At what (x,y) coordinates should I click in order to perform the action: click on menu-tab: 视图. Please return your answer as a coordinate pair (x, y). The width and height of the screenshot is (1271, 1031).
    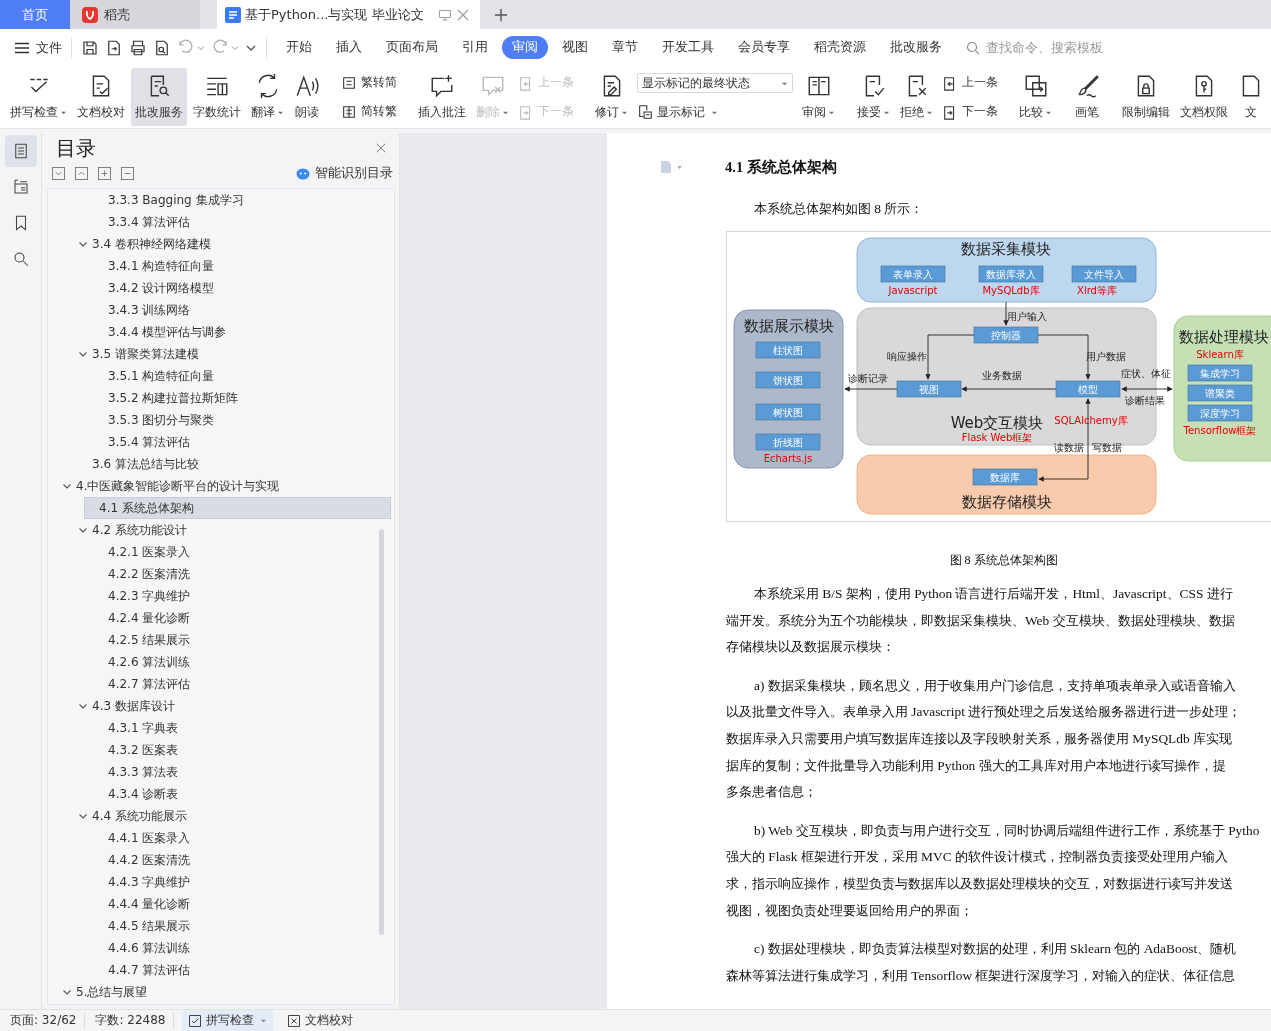
    Looking at the image, I should click on (575, 47).